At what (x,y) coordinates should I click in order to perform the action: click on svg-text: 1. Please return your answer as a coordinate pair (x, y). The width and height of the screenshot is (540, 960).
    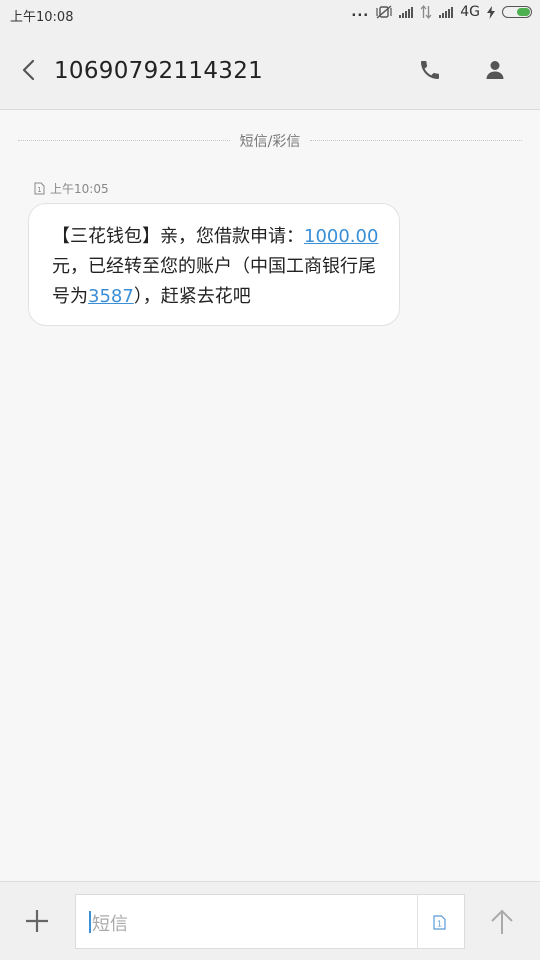
    Looking at the image, I should click on (39, 190).